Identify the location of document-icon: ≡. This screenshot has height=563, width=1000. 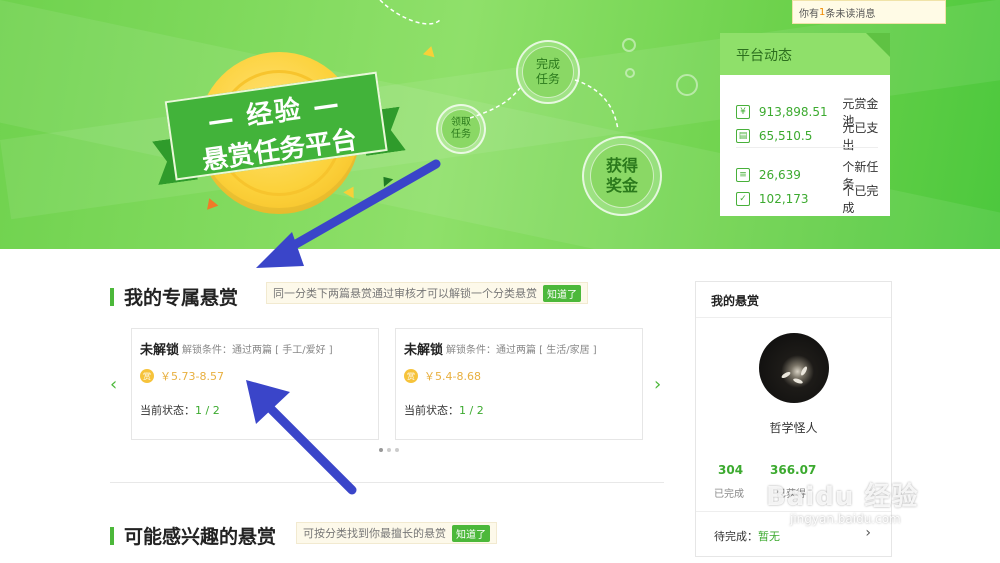
(743, 175).